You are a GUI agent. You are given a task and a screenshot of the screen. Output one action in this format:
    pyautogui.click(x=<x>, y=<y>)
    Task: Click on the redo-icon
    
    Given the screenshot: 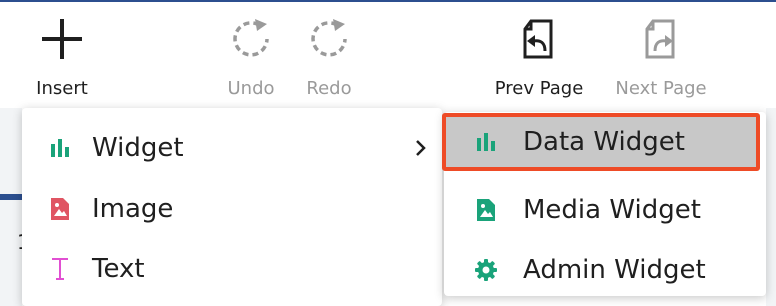 What is the action you would take?
    pyautogui.click(x=329, y=38)
    